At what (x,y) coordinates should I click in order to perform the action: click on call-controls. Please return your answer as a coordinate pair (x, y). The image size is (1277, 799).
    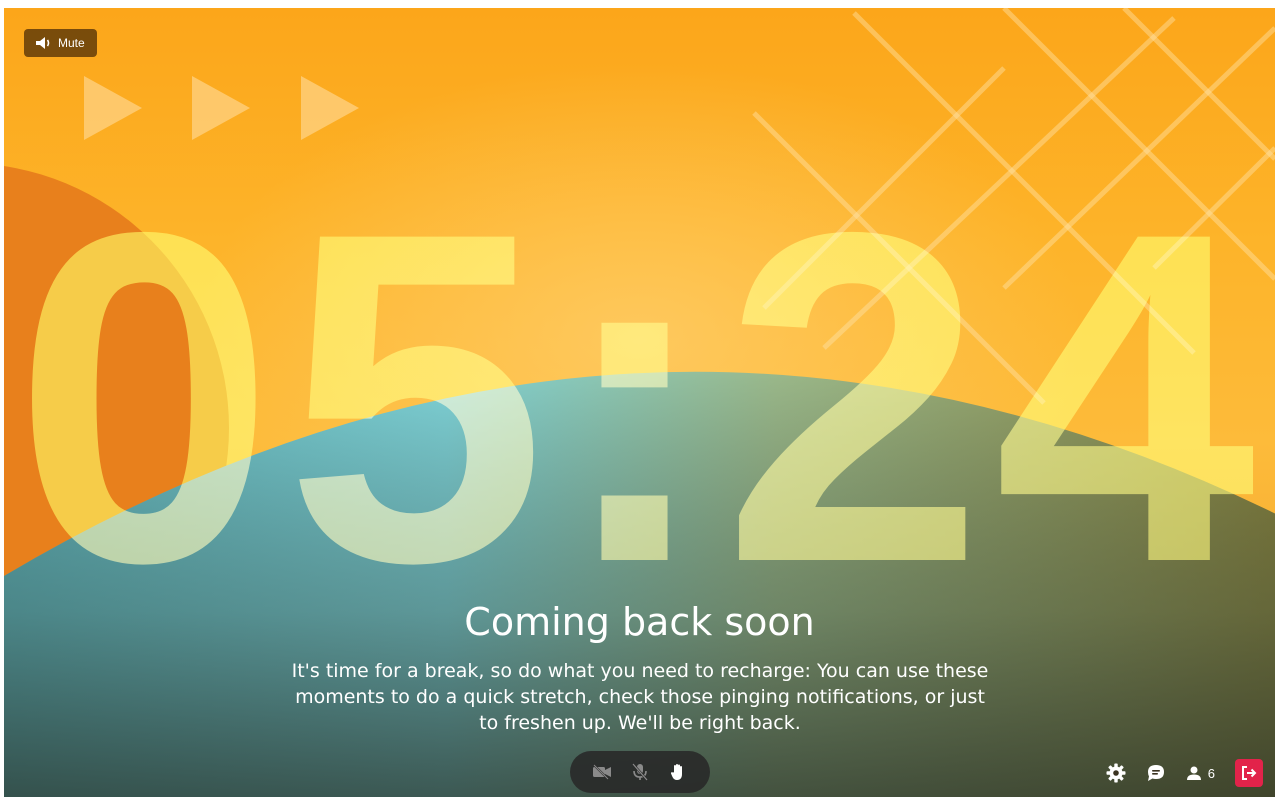
    Looking at the image, I should click on (640, 772).